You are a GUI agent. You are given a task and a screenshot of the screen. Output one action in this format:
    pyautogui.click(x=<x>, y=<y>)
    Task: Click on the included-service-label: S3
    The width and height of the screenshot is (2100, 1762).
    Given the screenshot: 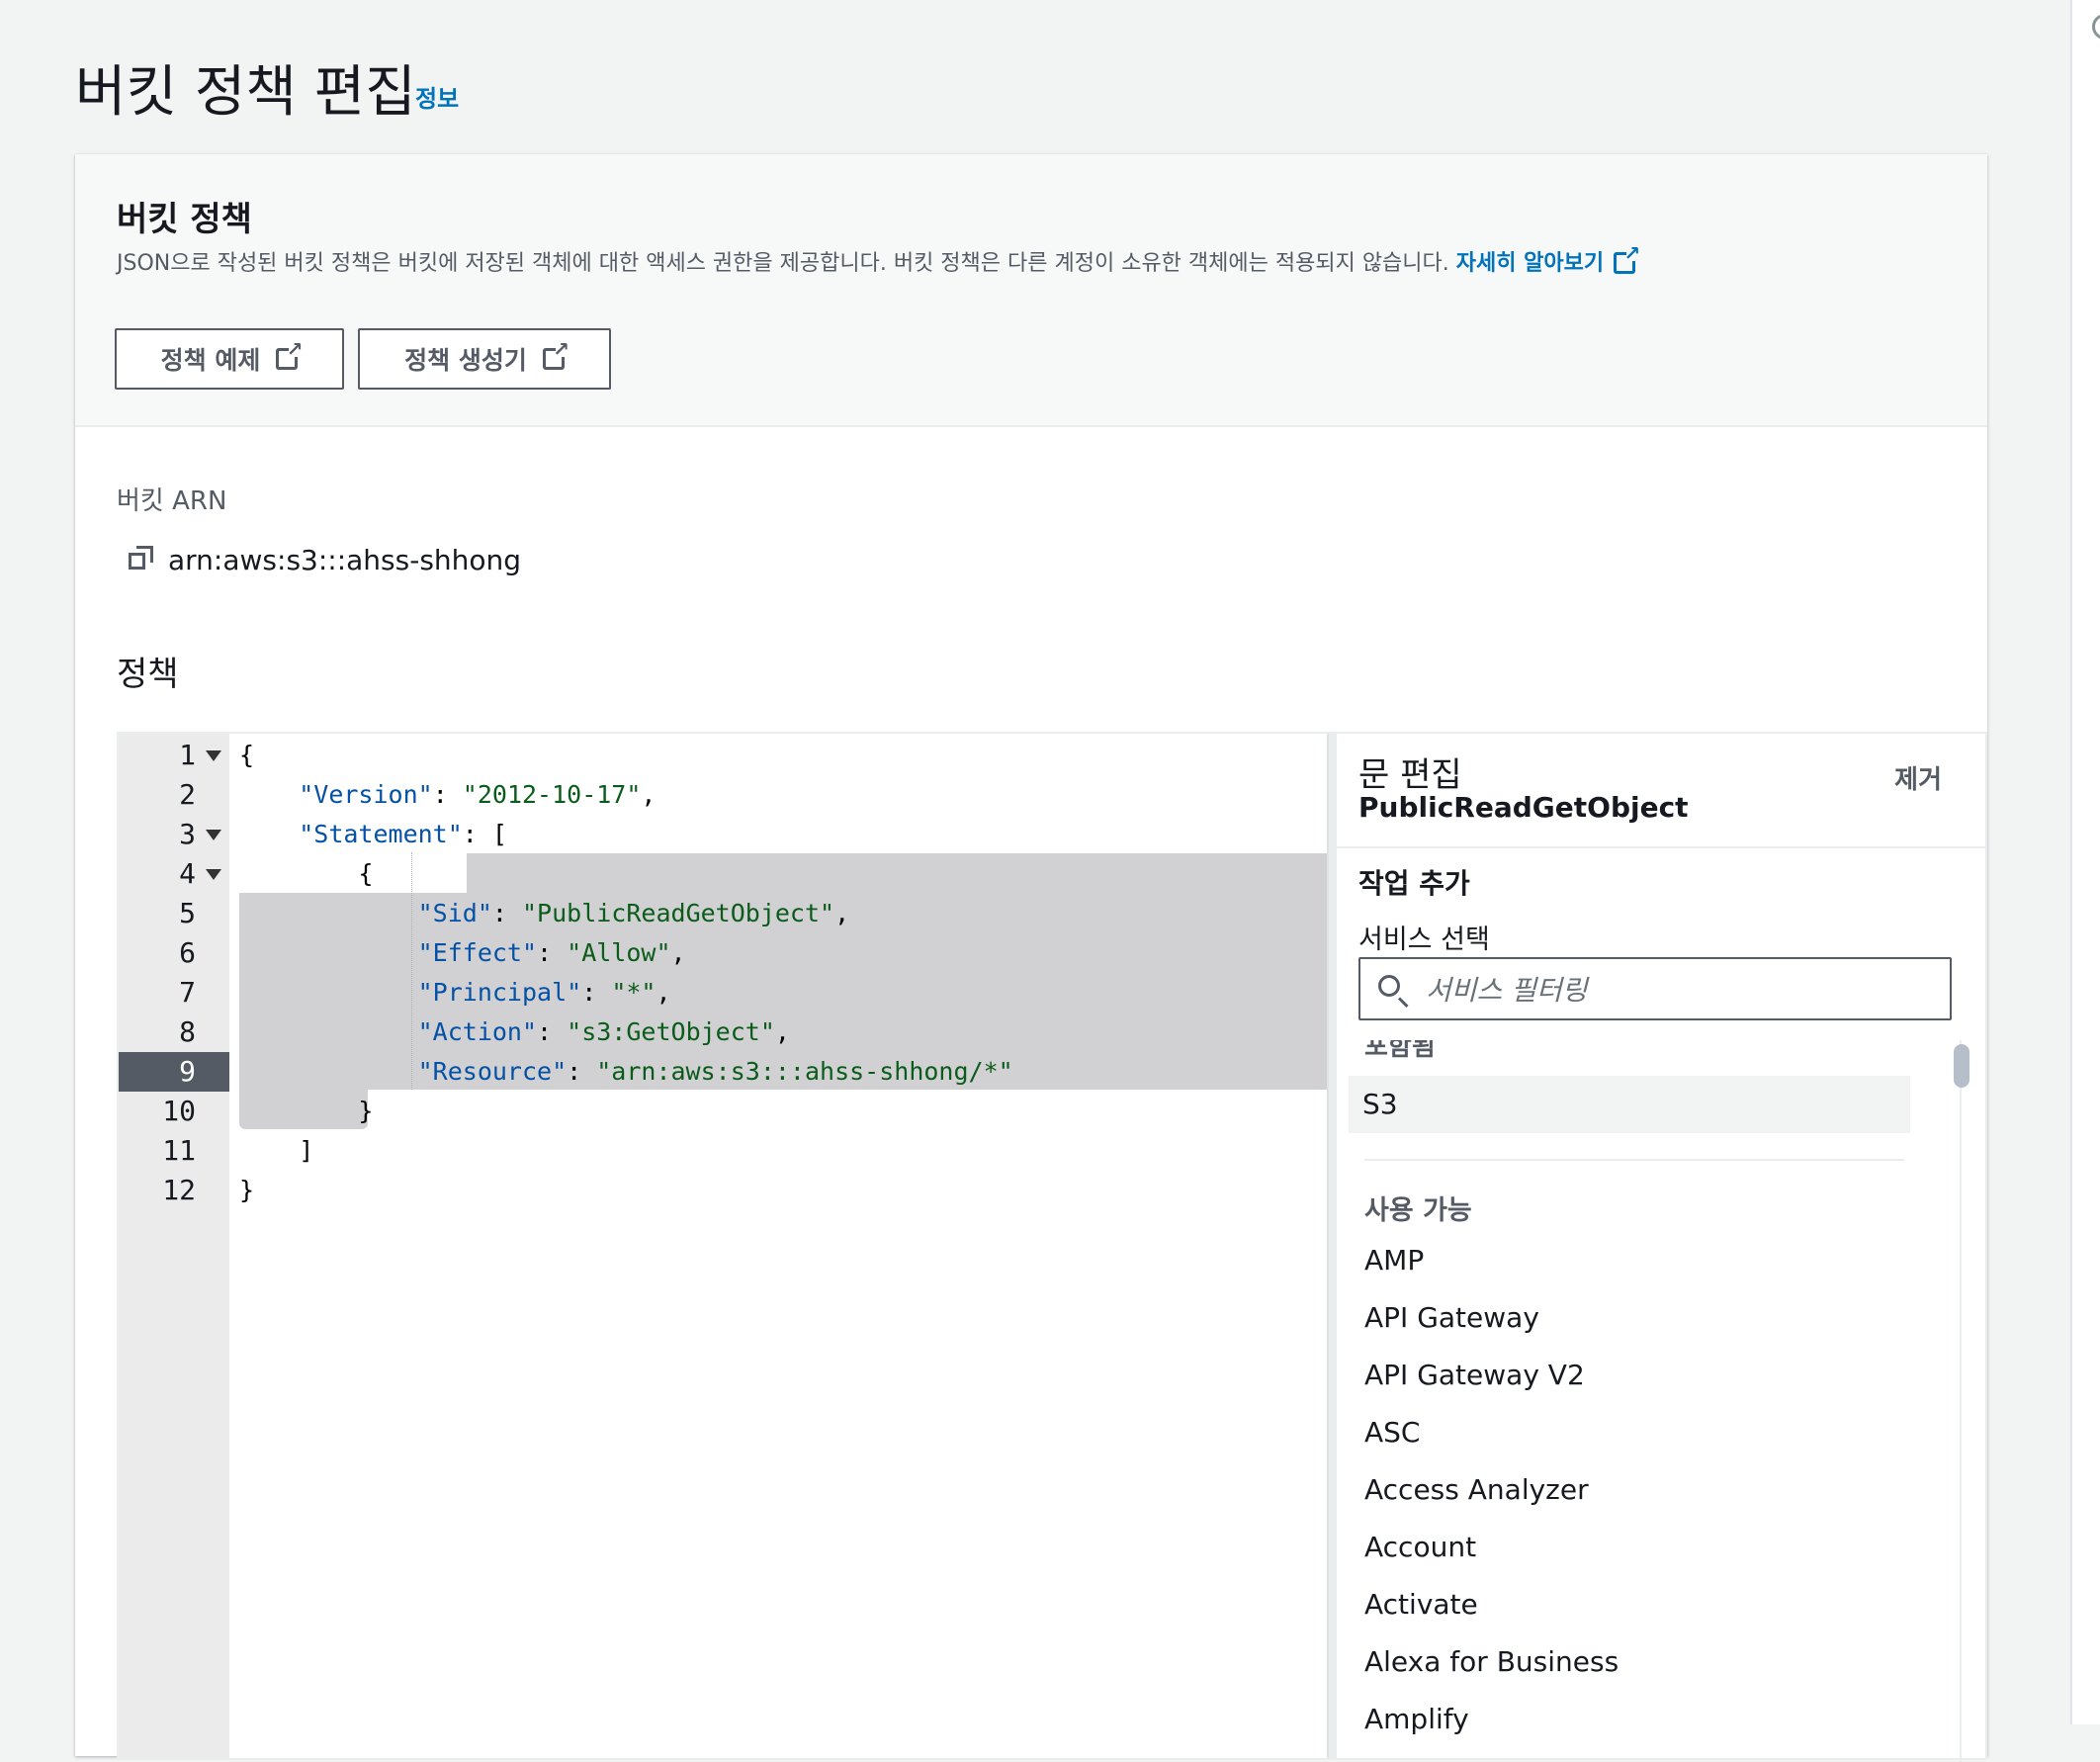 What is the action you would take?
    pyautogui.click(x=1380, y=1104)
    